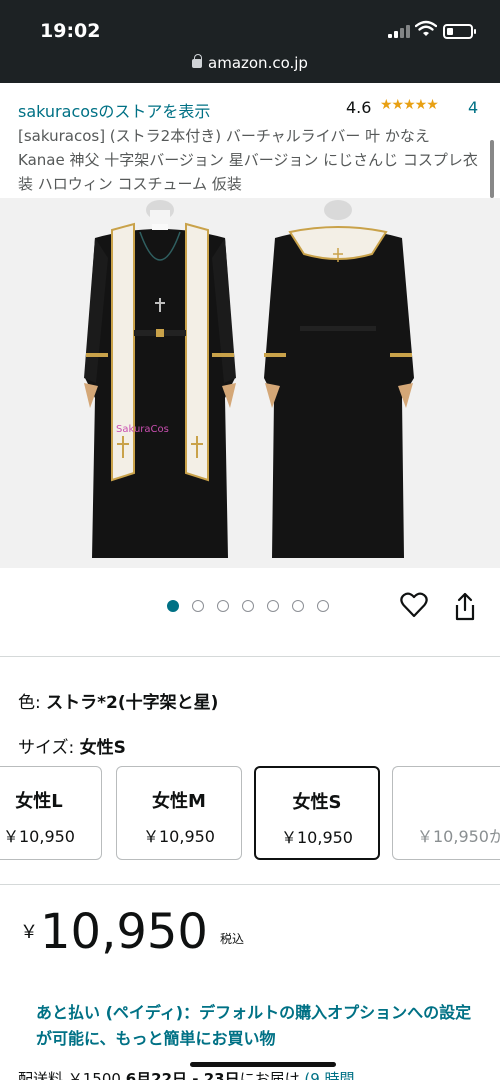 This screenshot has height=1080, width=500. What do you see at coordinates (124, 932) in the screenshot?
I see `price-value: 10,950` at bounding box center [124, 932].